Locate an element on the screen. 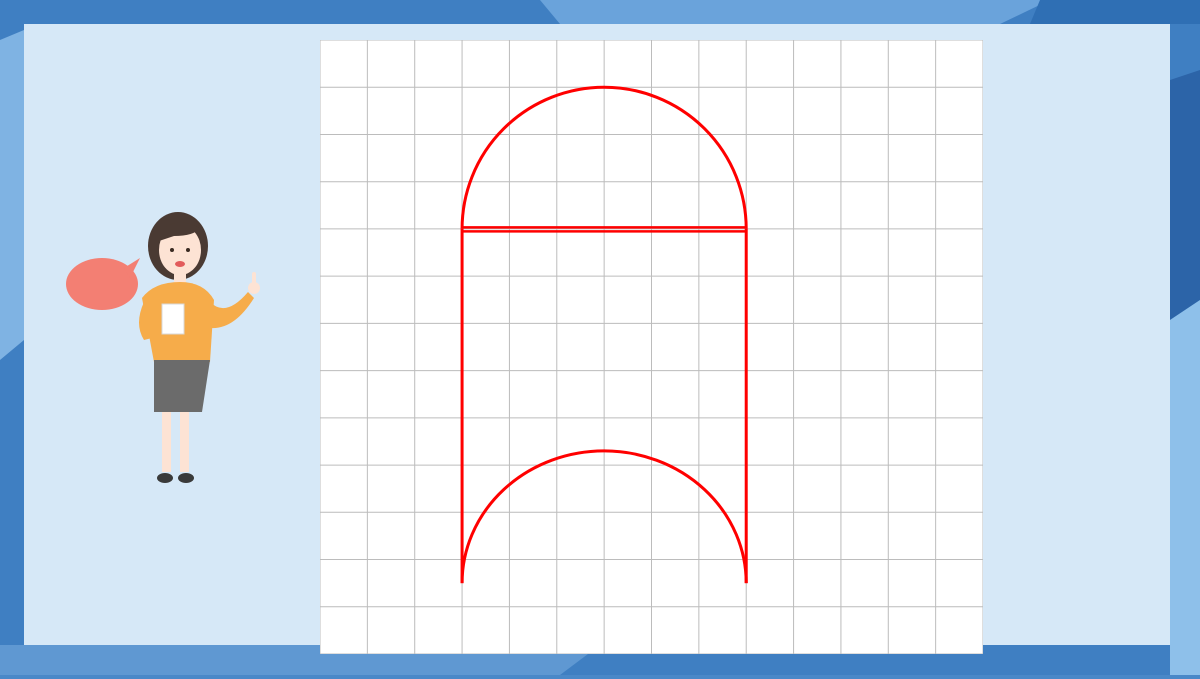 Image resolution: width=1200 pixels, height=679 pixels. frame-wave-right is located at coordinates (1185, 195).